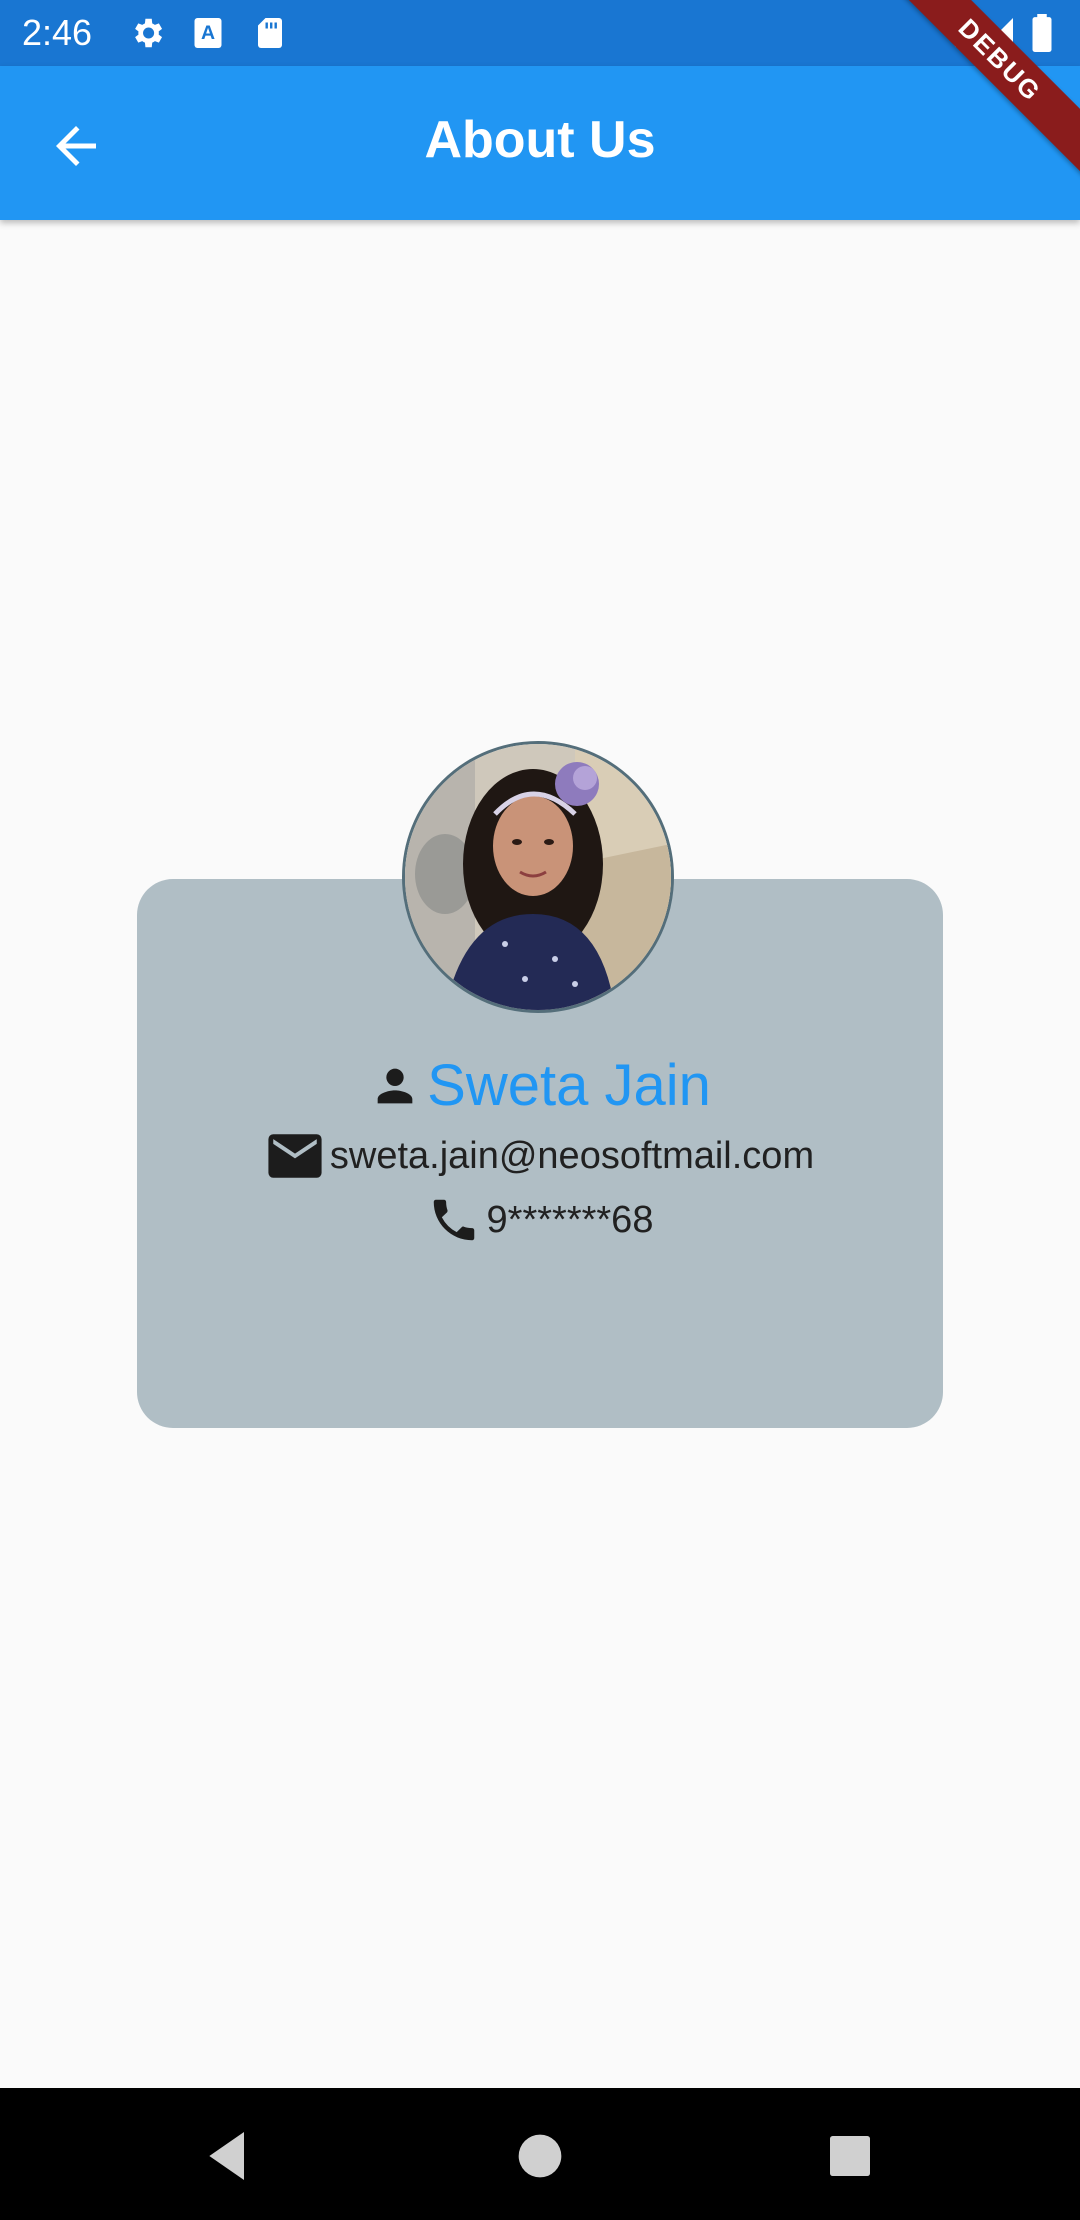  Describe the element at coordinates (147, 35) in the screenshot. I see `gear-icon` at that location.